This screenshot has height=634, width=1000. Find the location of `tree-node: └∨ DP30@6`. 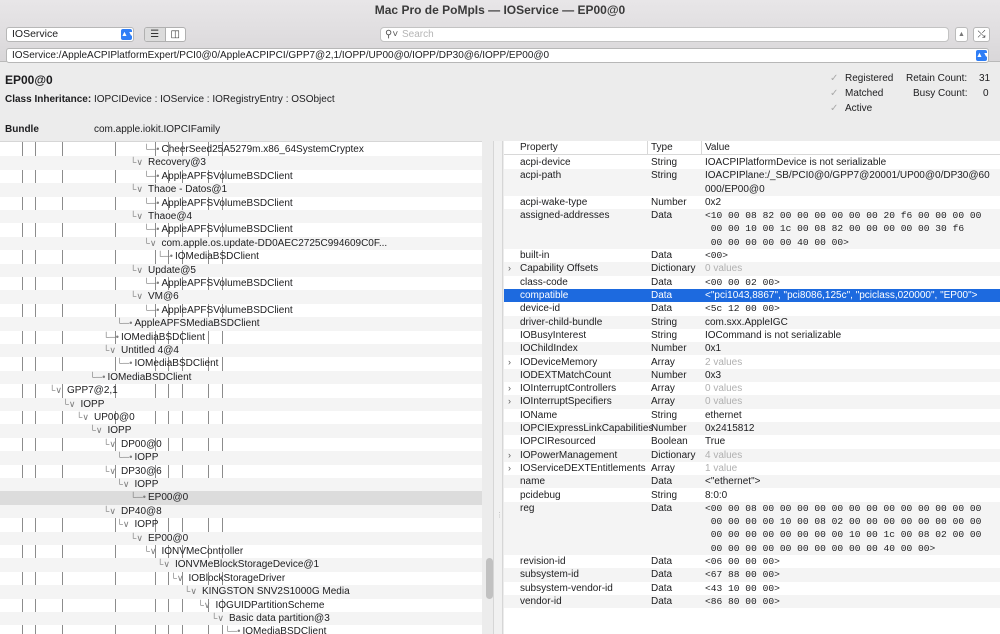

tree-node: └∨ DP30@6 is located at coordinates (241, 471).